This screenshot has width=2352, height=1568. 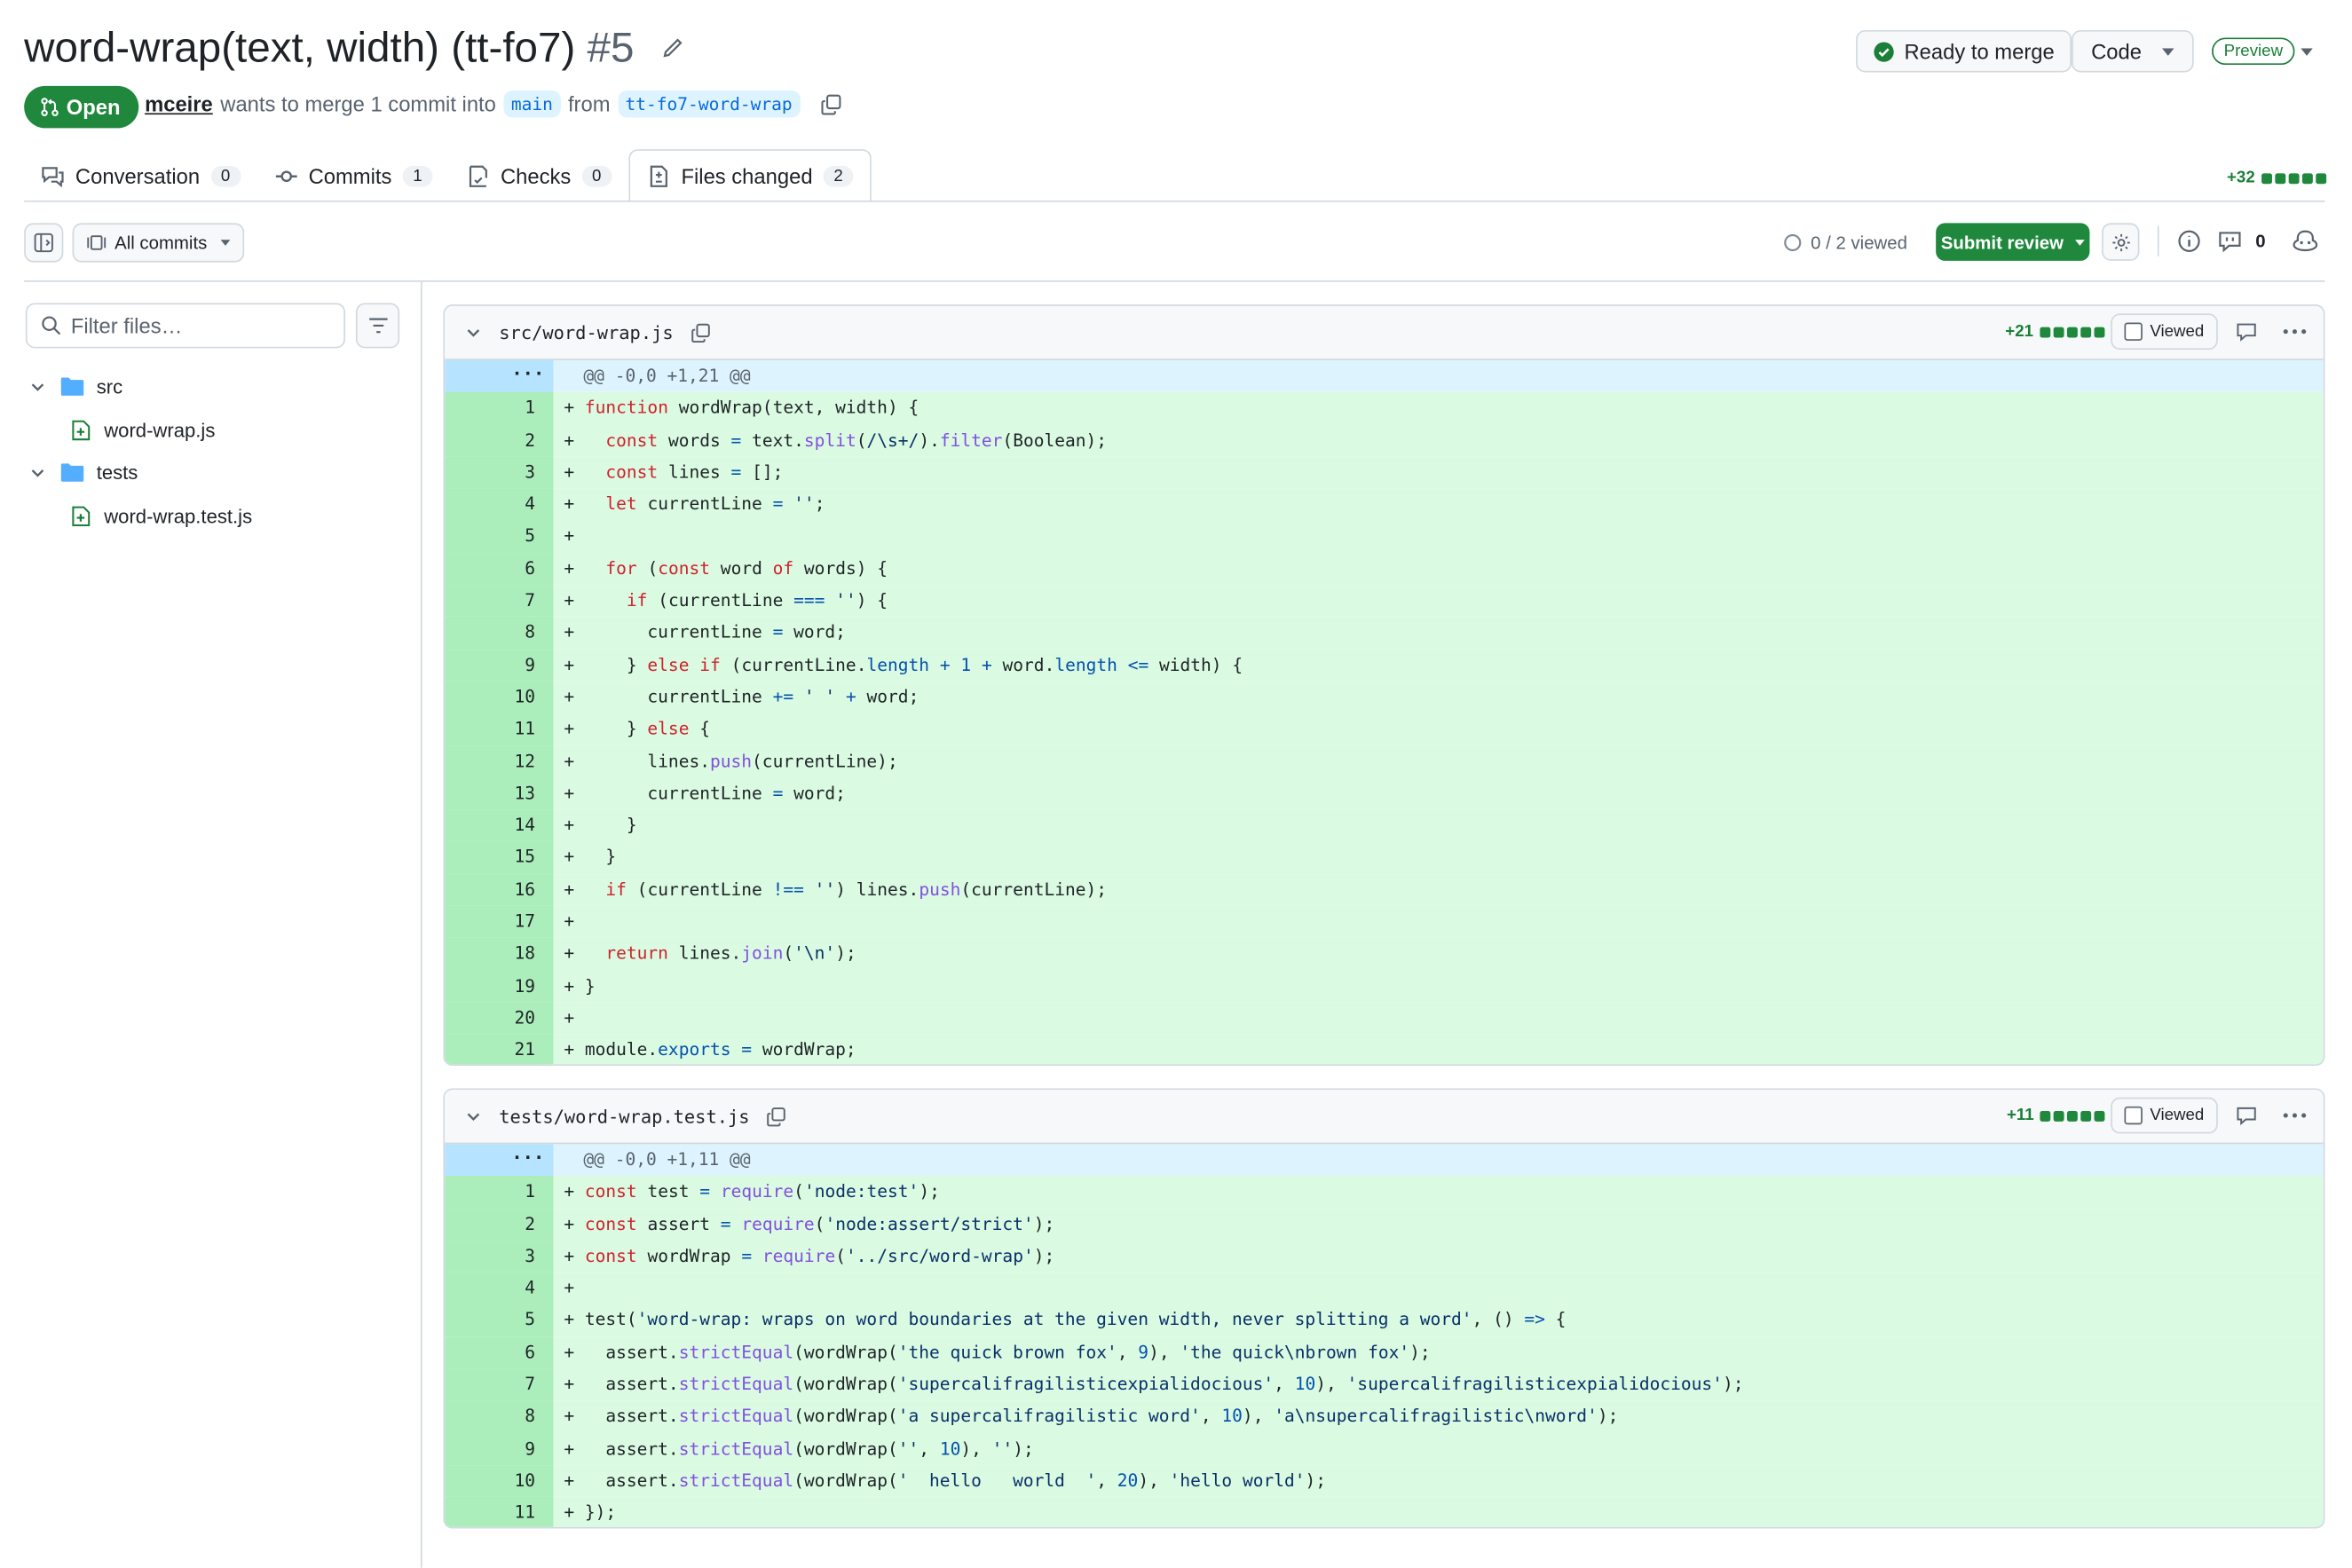 What do you see at coordinates (2189, 241) in the screenshot?
I see `info-icon` at bounding box center [2189, 241].